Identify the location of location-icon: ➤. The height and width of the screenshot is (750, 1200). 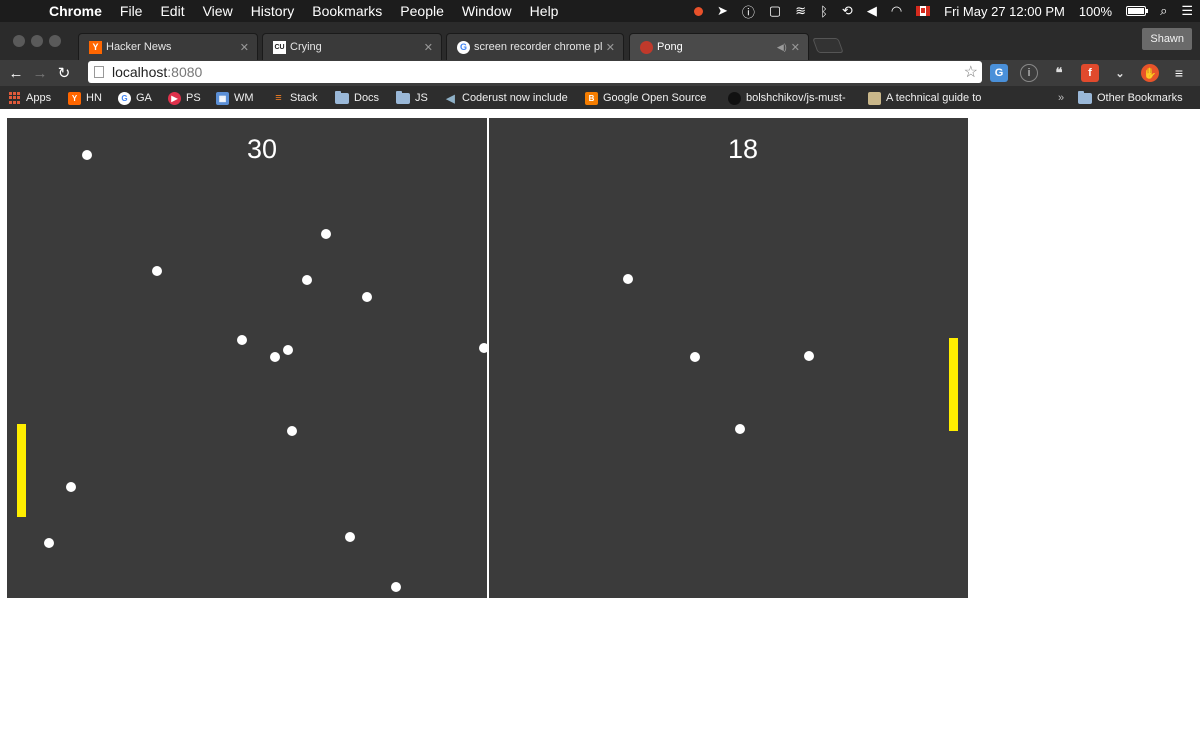
(722, 11).